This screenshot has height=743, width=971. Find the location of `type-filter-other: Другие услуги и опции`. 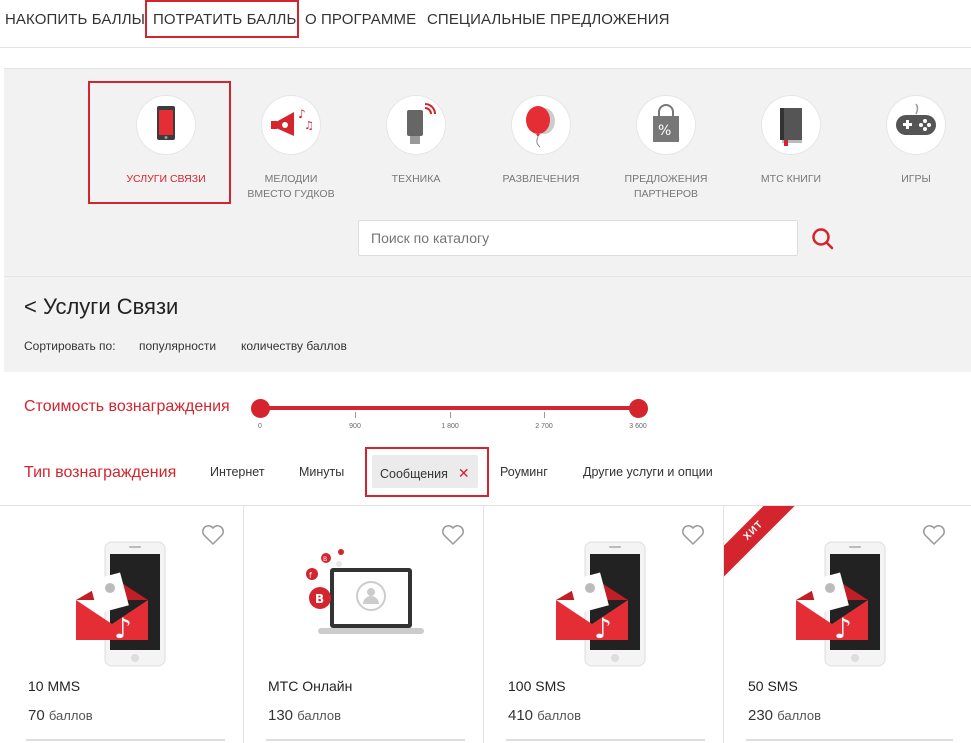

type-filter-other: Другие услуги и опции is located at coordinates (648, 472).